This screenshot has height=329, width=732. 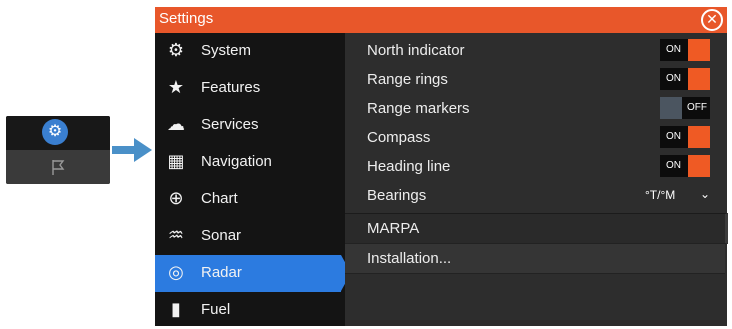 What do you see at coordinates (397, 195) in the screenshot?
I see `setting-label: Bearings` at bounding box center [397, 195].